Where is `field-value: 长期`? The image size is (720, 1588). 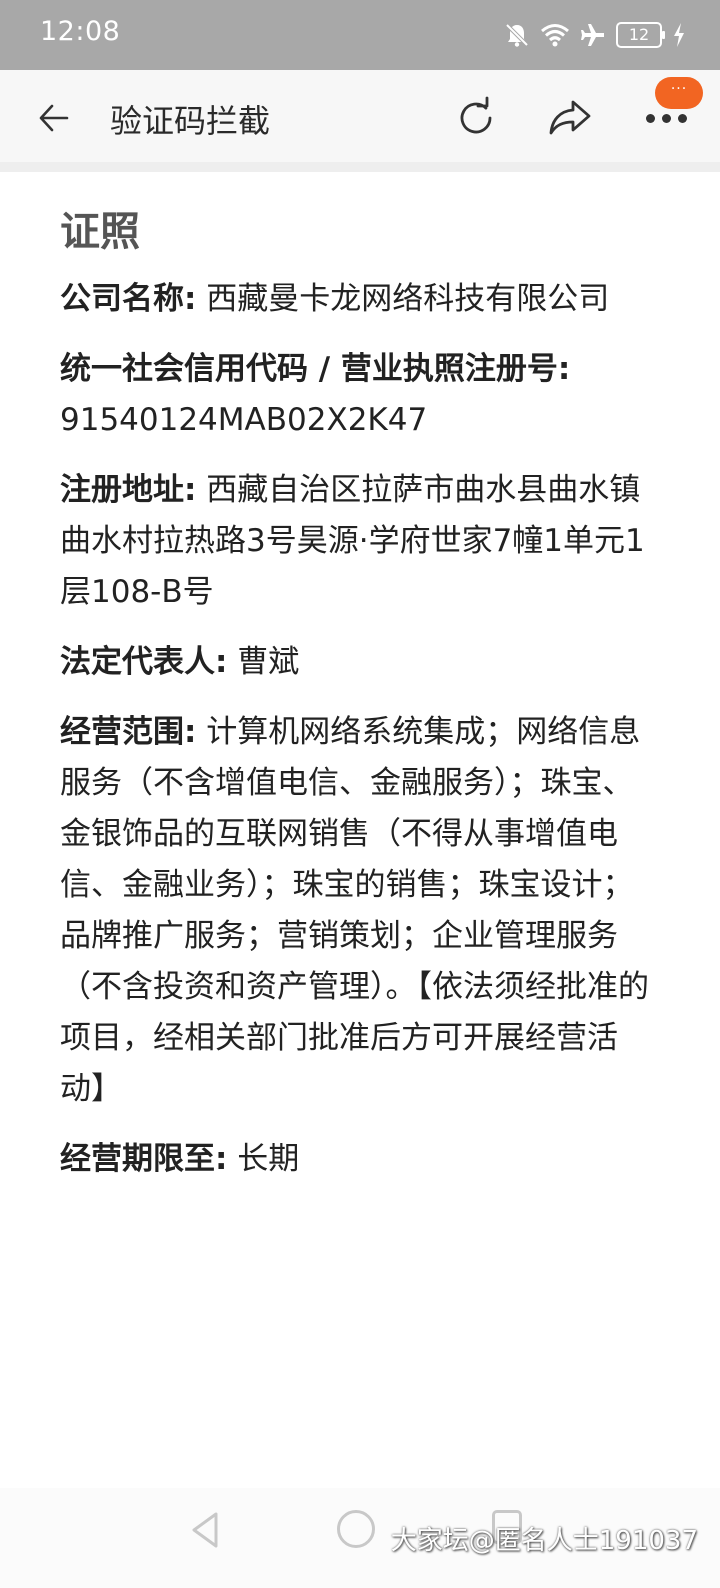
field-value: 长期 is located at coordinates (268, 1159).